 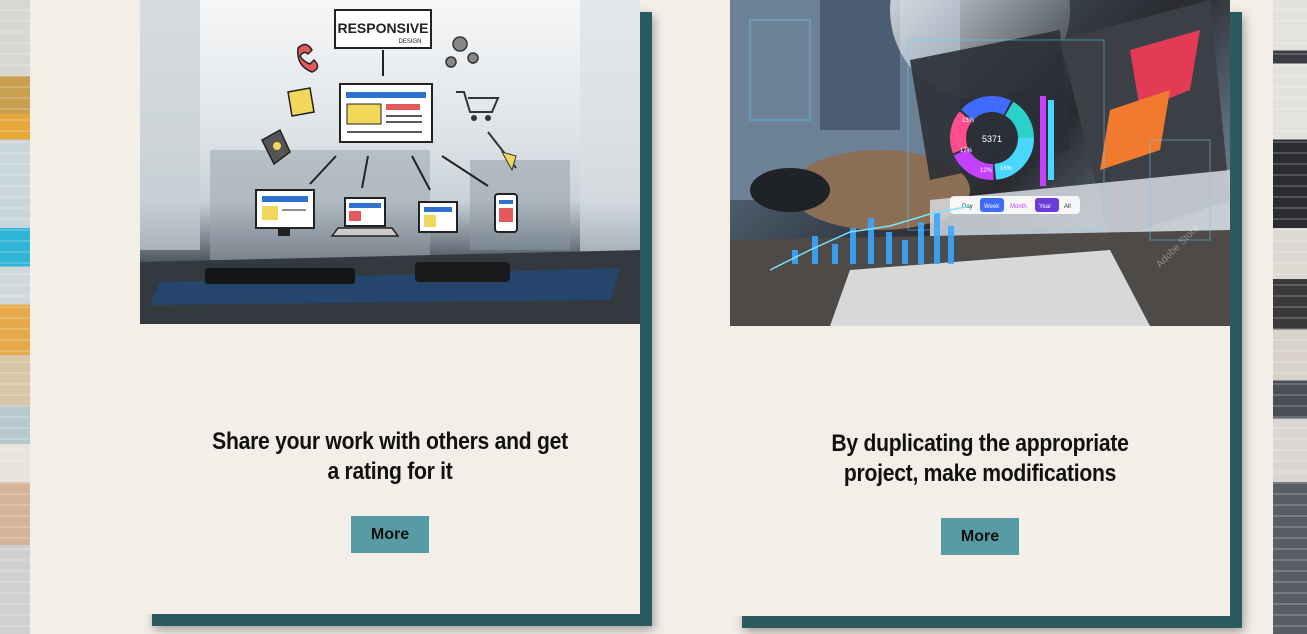 What do you see at coordinates (382, 28) in the screenshot?
I see `illustration-title: RESPONSIVE` at bounding box center [382, 28].